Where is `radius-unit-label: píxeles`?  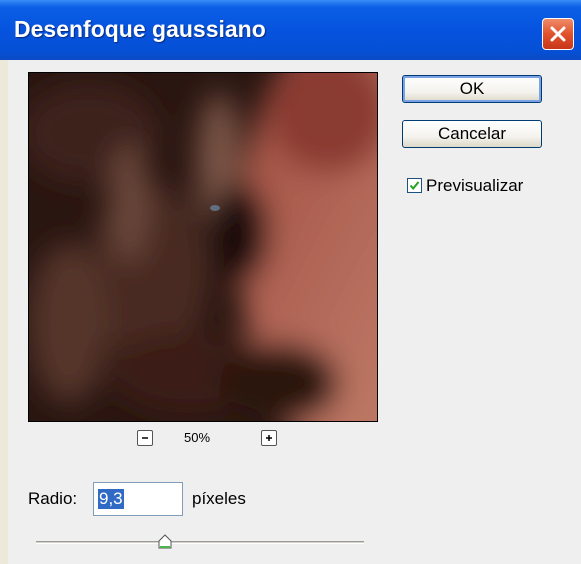
radius-unit-label: píxeles is located at coordinates (219, 498).